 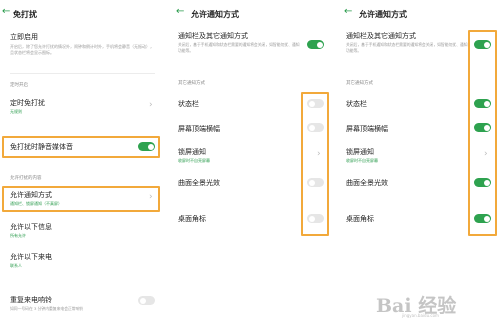 I want to click on row-repeat-call-title: 重复来电响铃, so click(x=31, y=300).